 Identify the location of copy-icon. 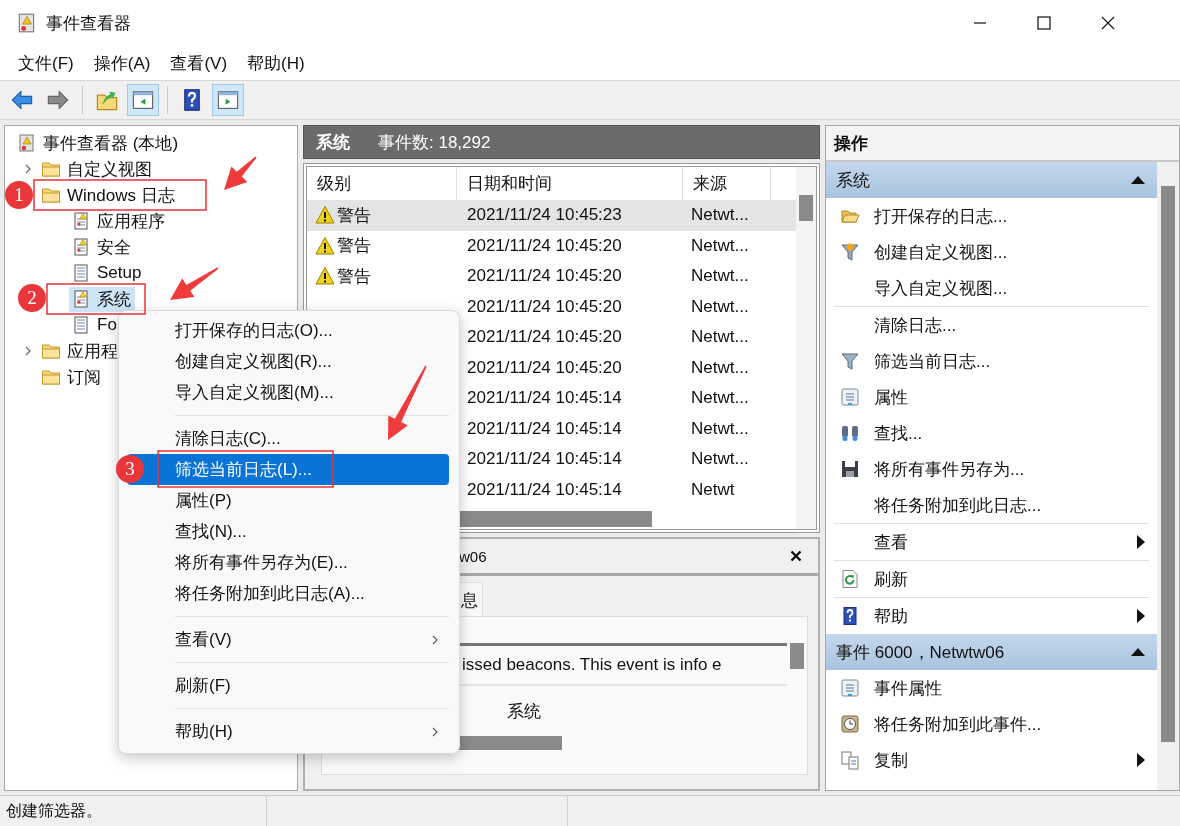
(850, 760).